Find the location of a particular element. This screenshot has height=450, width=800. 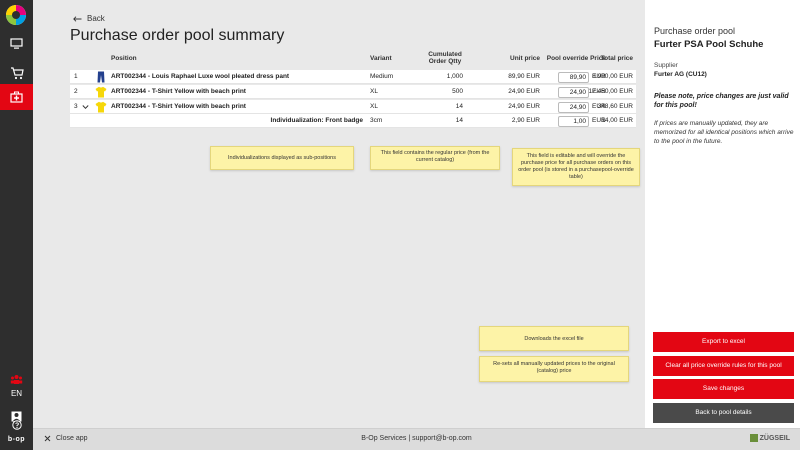

row-number: 3 is located at coordinates (76, 106).